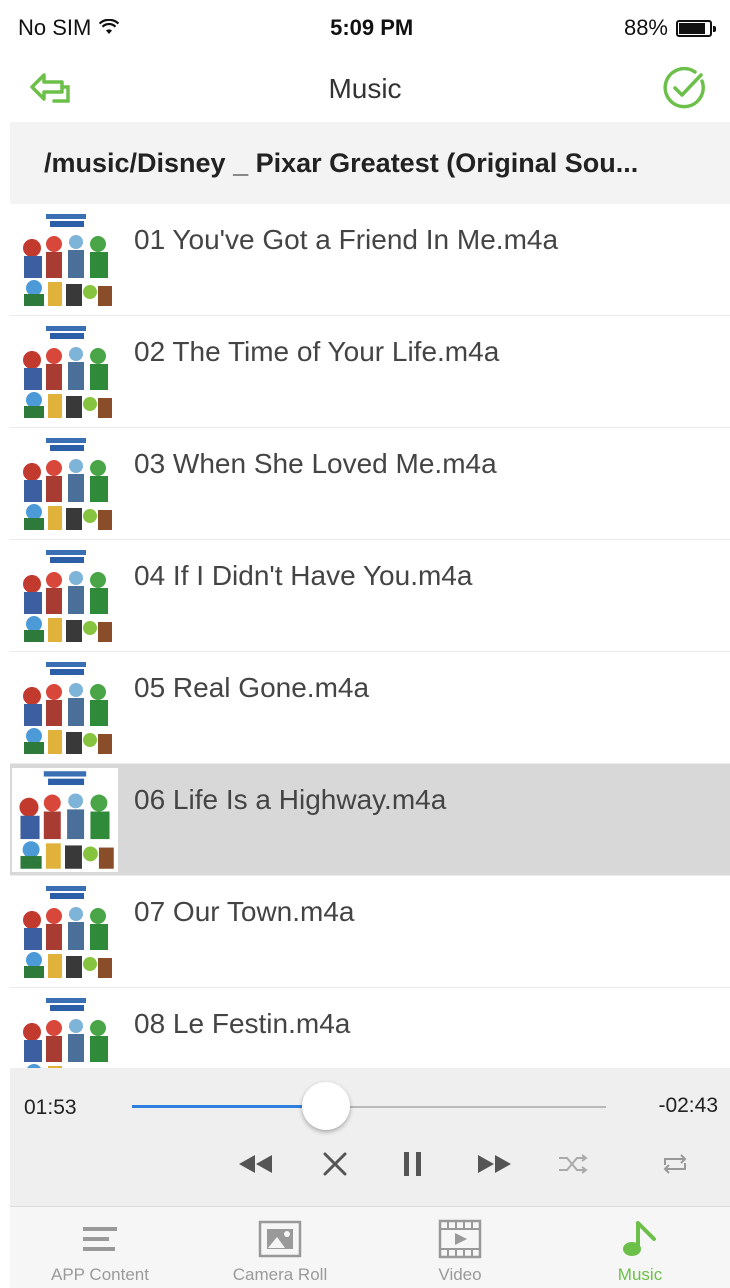 Image resolution: width=730 pixels, height=1288 pixels. What do you see at coordinates (413, 1164) in the screenshot?
I see `pause-icon` at bounding box center [413, 1164].